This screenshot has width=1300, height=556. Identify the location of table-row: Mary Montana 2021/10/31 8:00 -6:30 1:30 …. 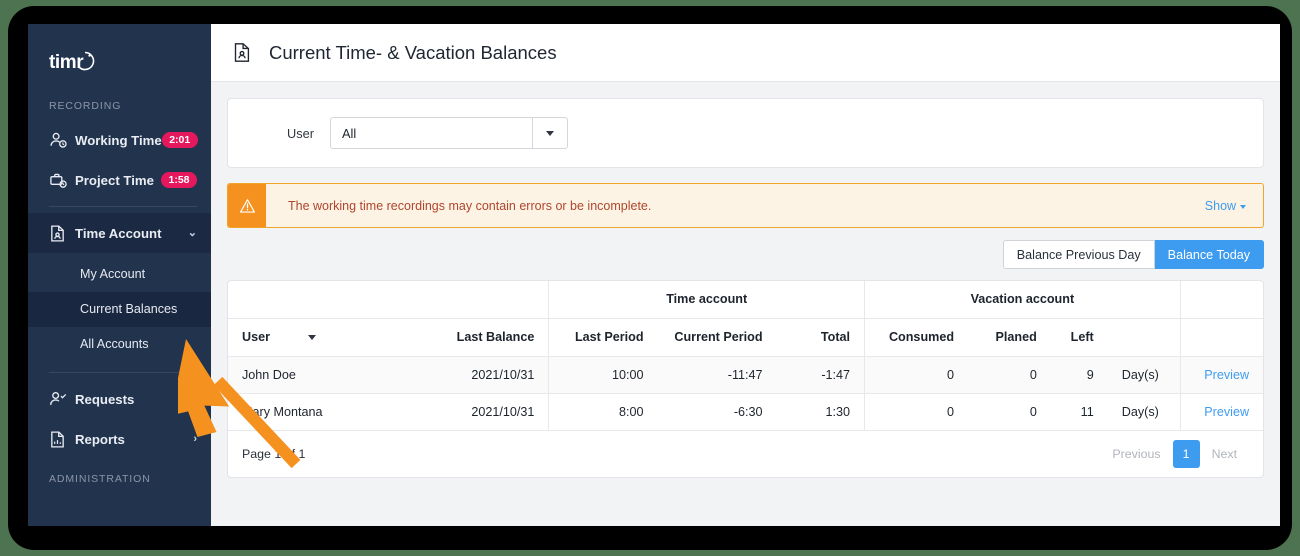
(746, 412).